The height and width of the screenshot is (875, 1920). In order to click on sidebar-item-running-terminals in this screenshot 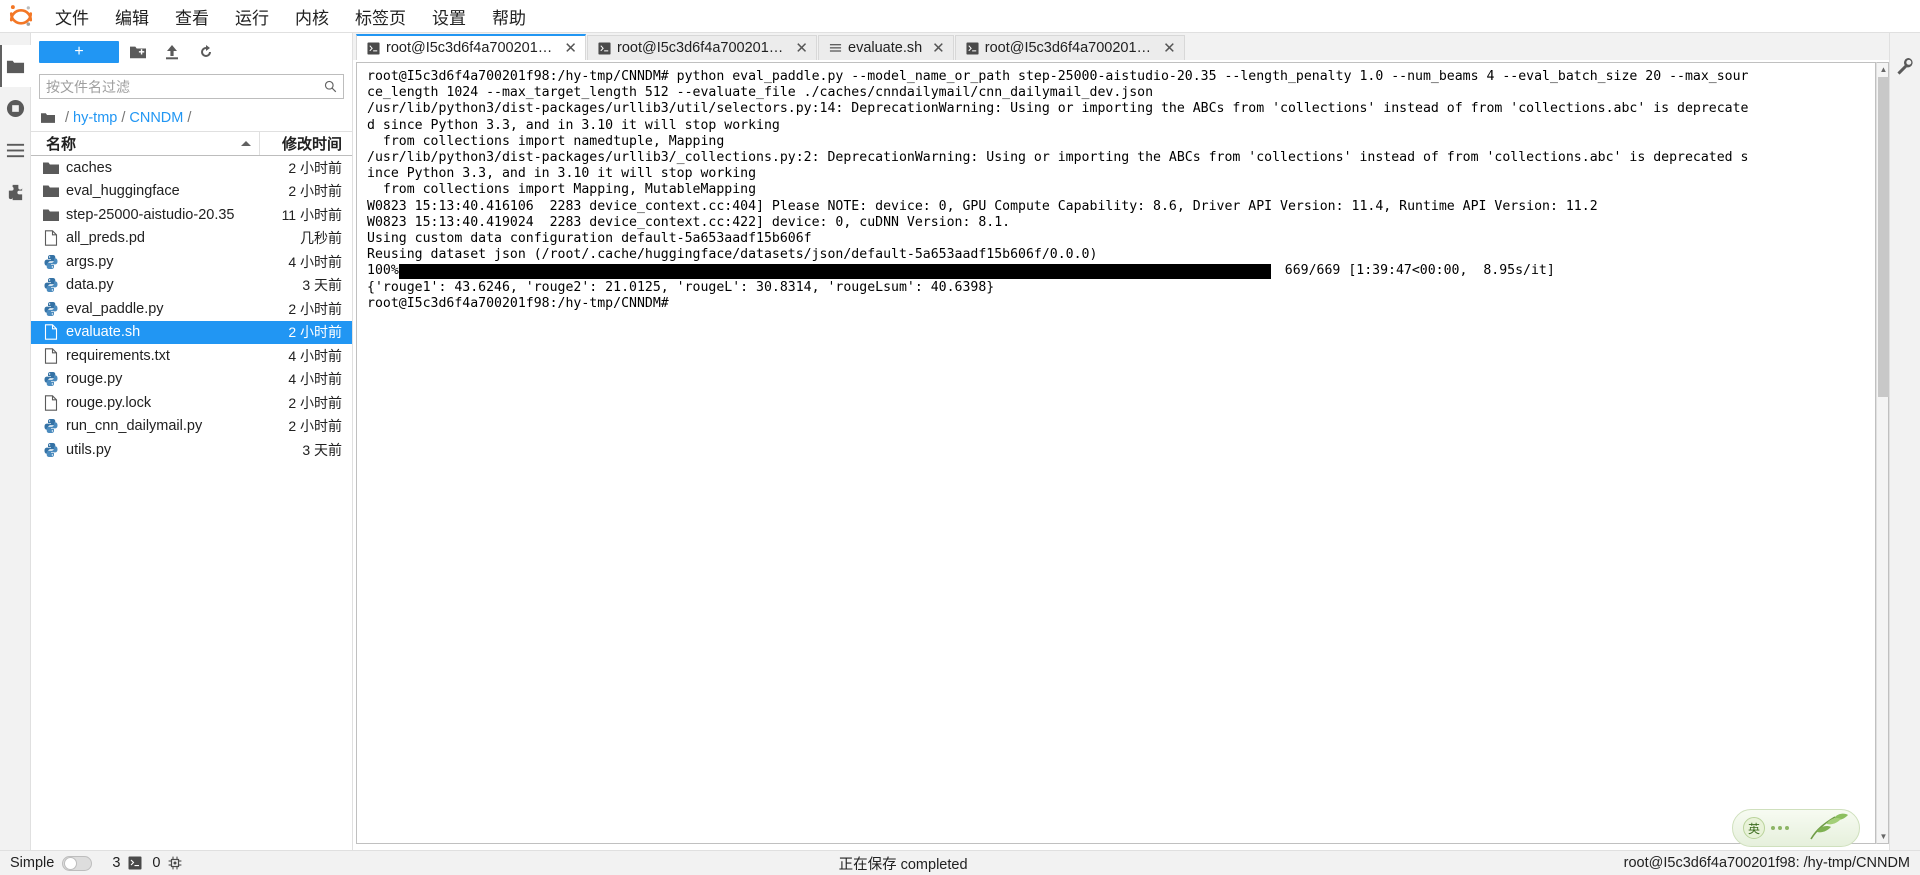, I will do `click(15, 108)`.